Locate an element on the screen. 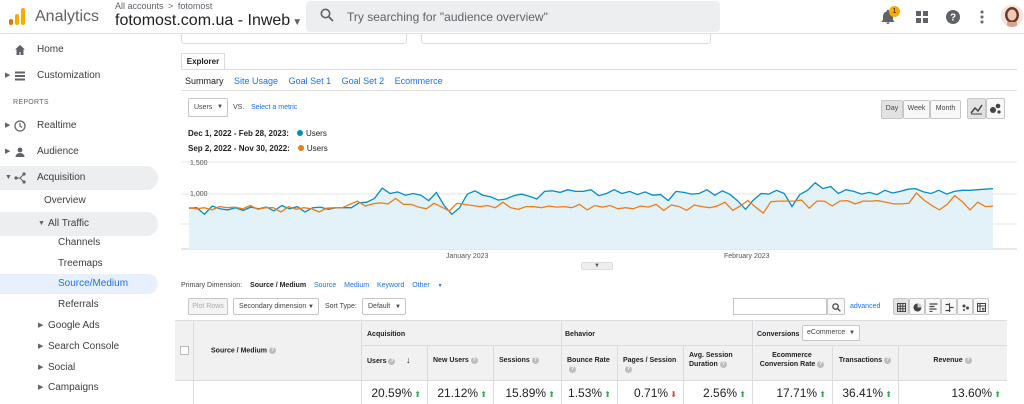  metric-select: Users ▼ is located at coordinates (208, 107).